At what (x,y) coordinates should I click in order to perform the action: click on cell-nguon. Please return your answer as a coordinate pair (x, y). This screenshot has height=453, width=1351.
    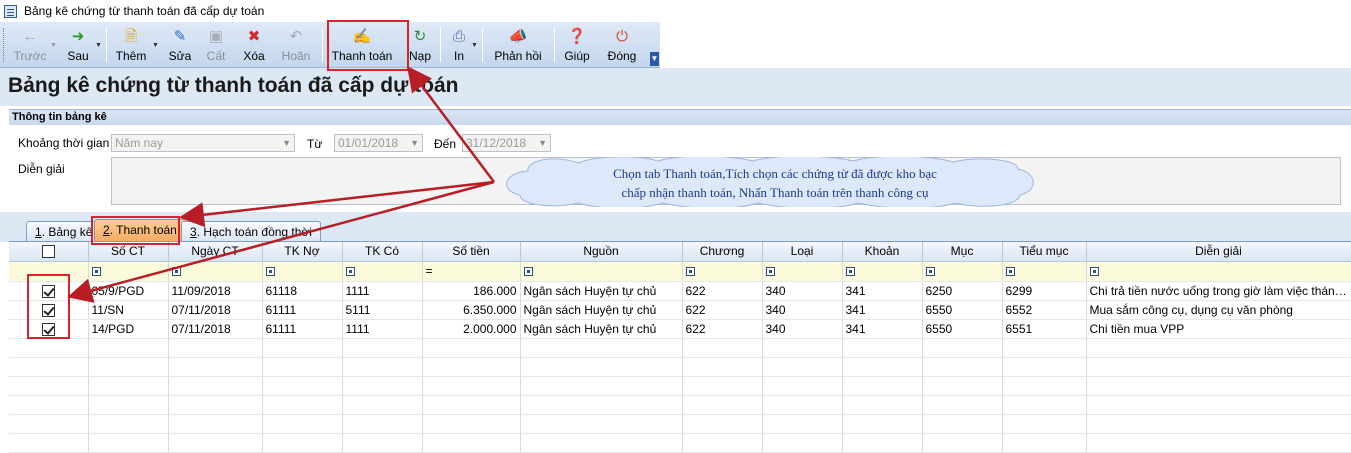
    Looking at the image, I should click on (601, 424).